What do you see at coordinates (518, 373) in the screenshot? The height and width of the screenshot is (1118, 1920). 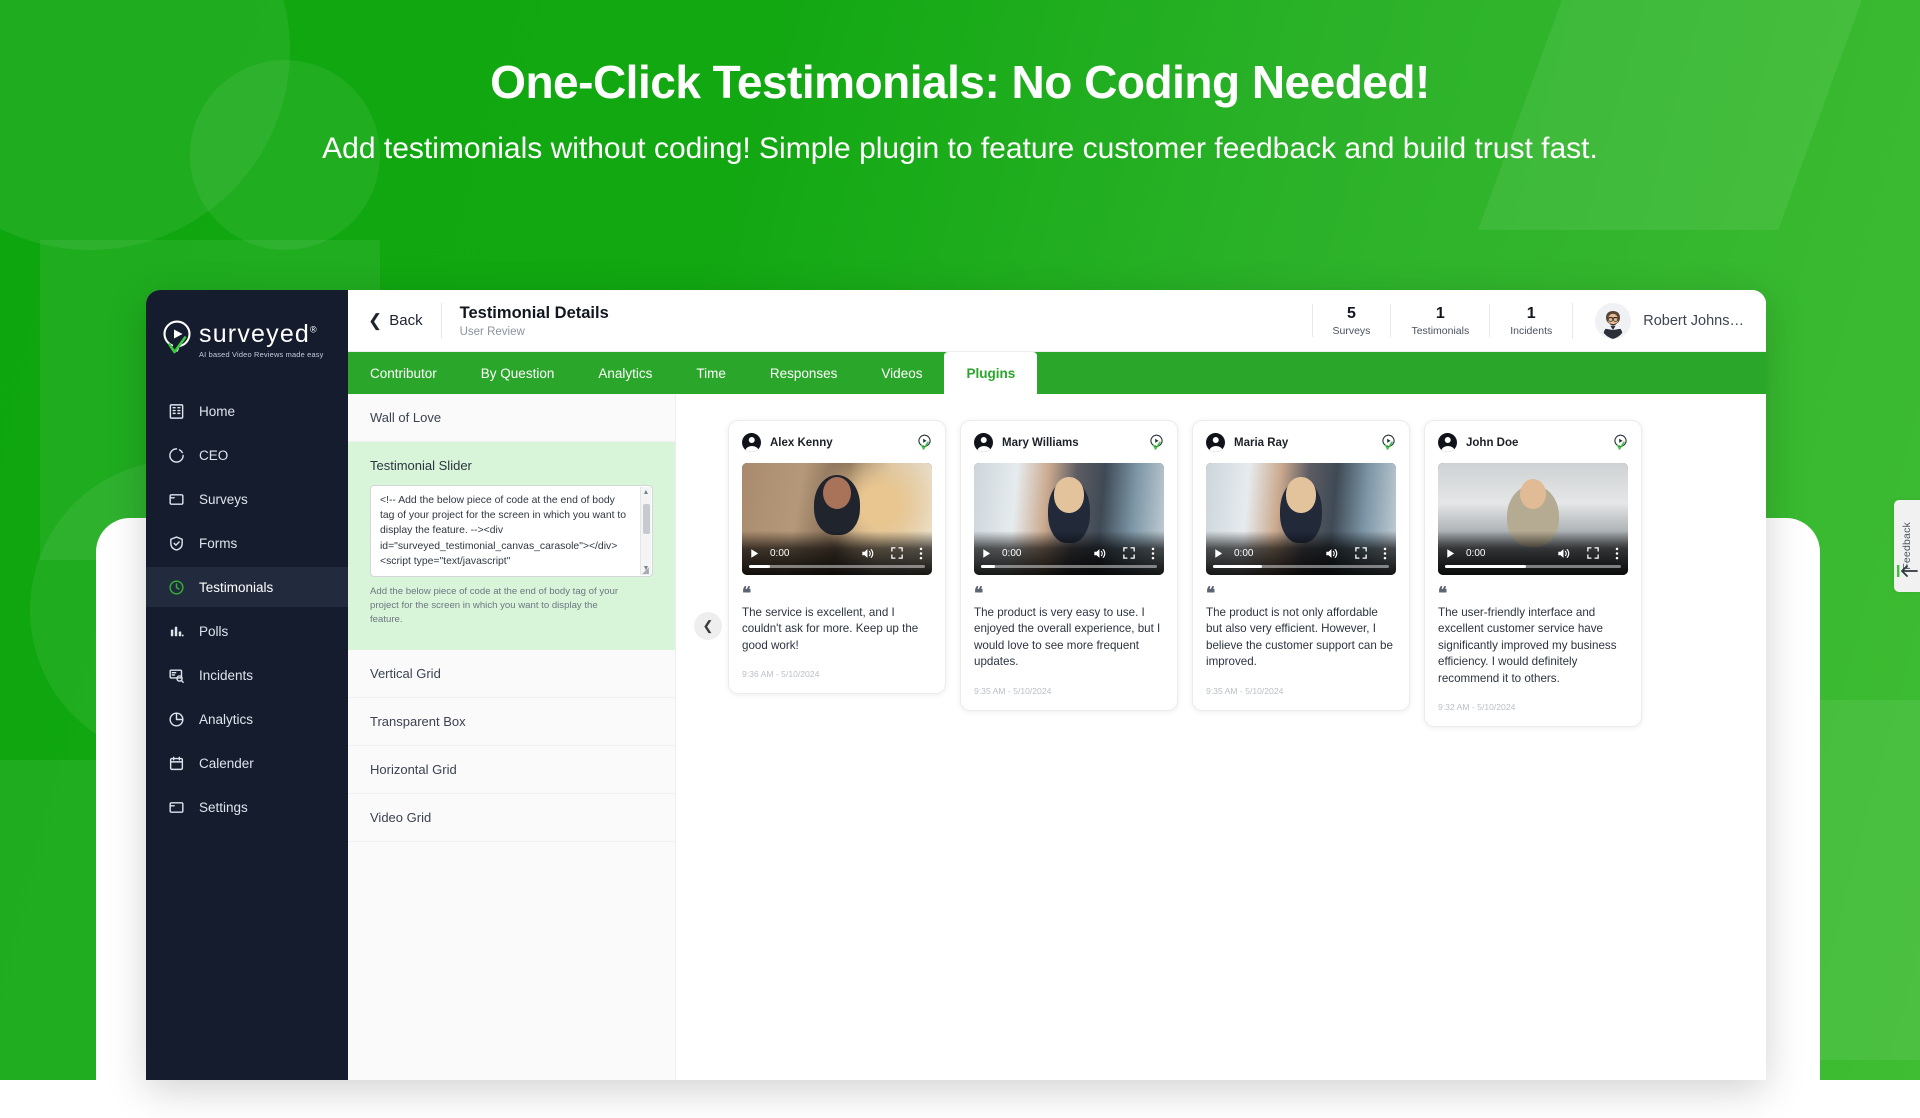 I see `tab-by-question: By Question` at bounding box center [518, 373].